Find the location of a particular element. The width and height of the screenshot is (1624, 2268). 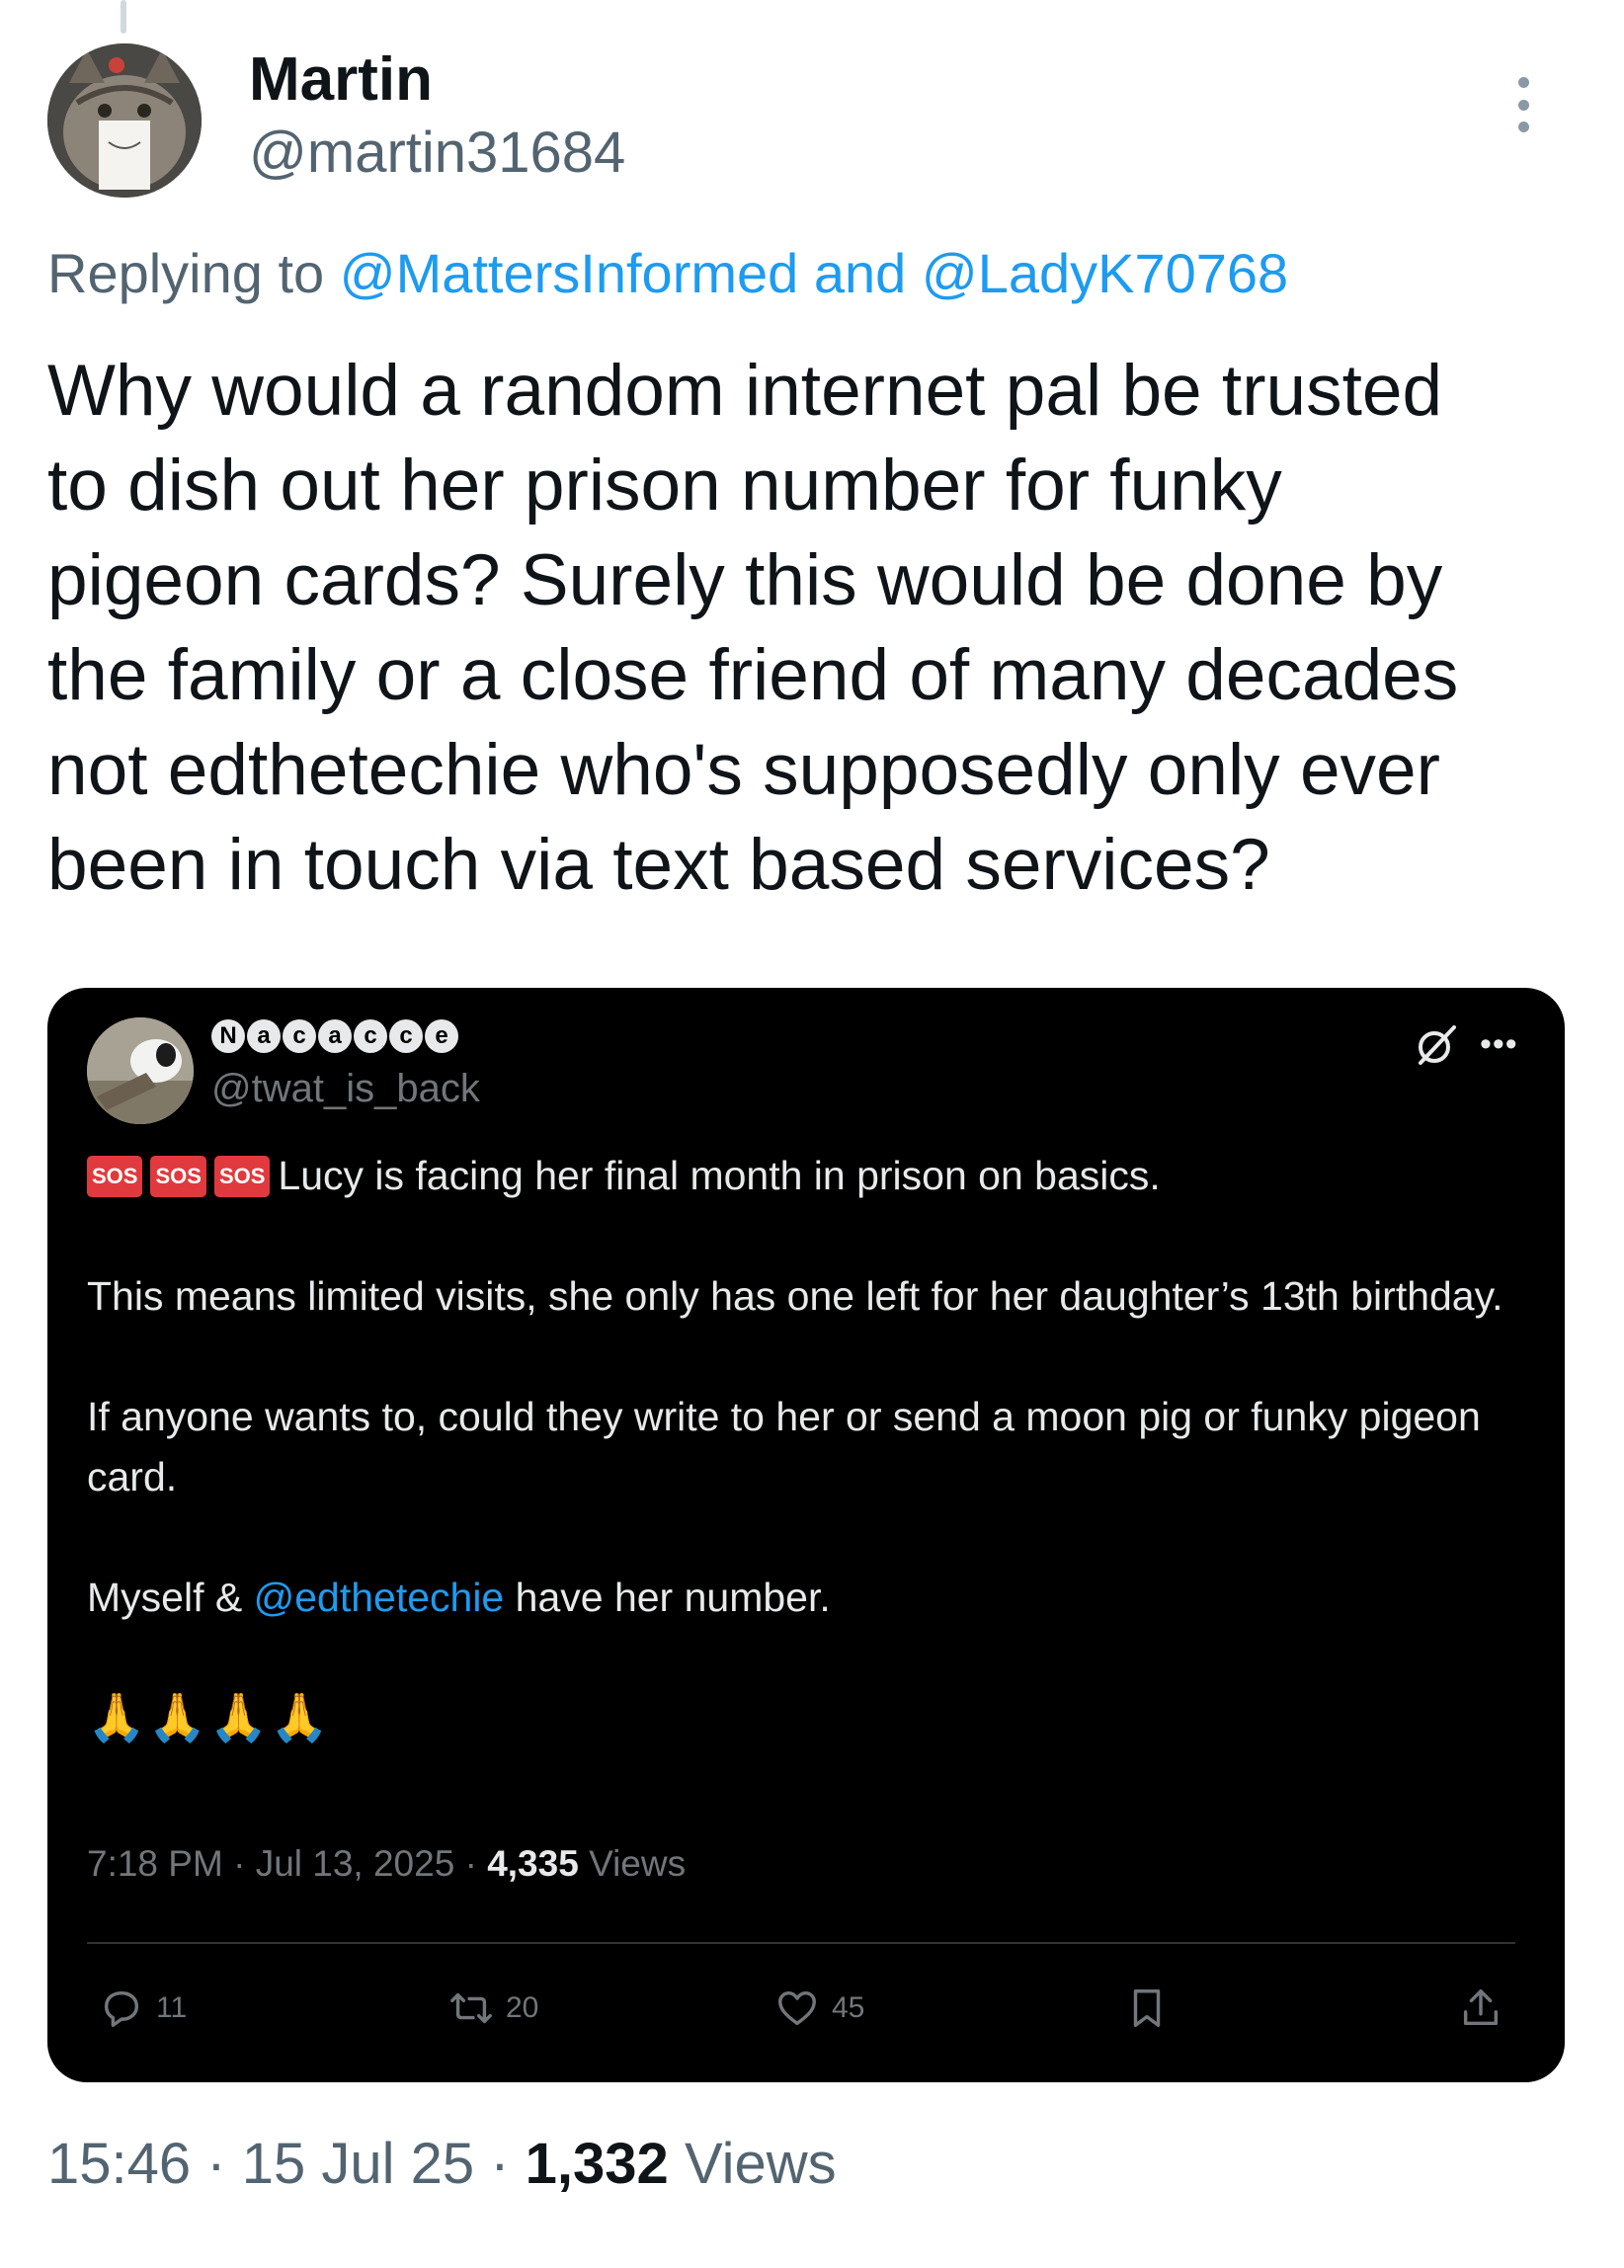

repost-button: 20 is located at coordinates (493, 2008).